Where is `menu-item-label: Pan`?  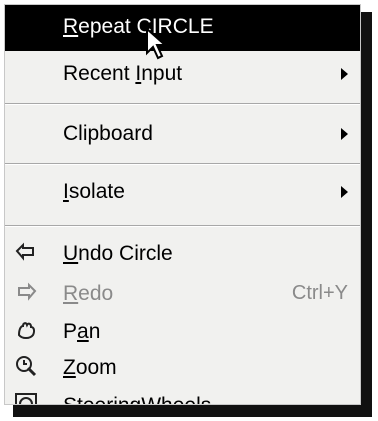
menu-item-label: Pan is located at coordinates (82, 331).